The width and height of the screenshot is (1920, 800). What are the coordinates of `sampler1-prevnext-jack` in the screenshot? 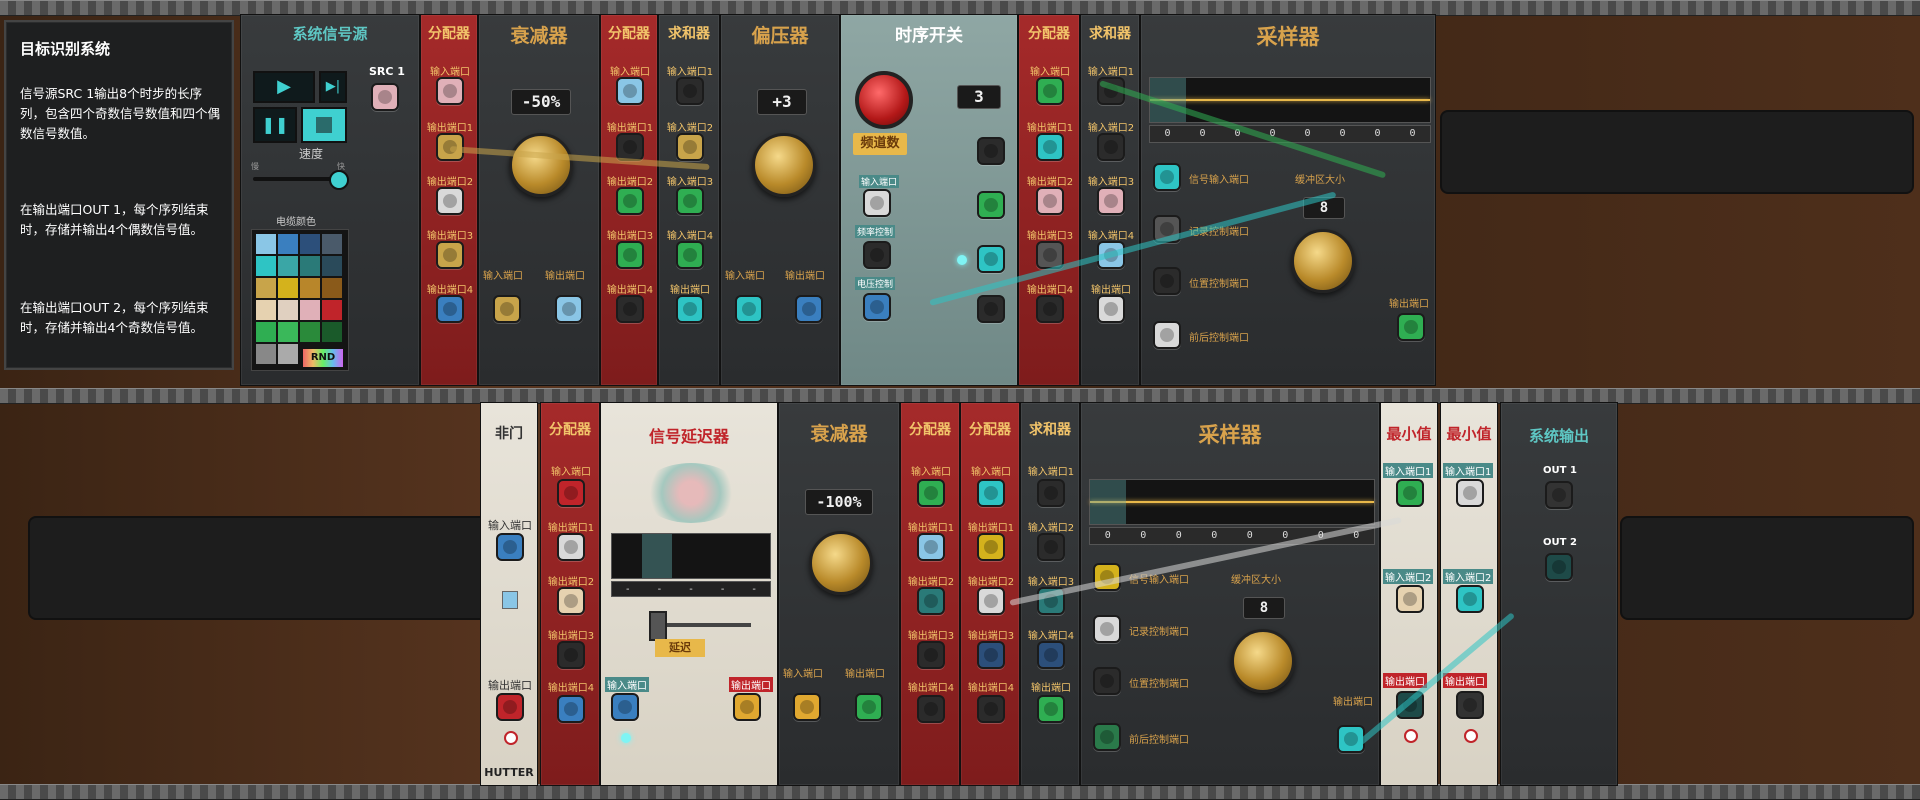 It's located at (1167, 335).